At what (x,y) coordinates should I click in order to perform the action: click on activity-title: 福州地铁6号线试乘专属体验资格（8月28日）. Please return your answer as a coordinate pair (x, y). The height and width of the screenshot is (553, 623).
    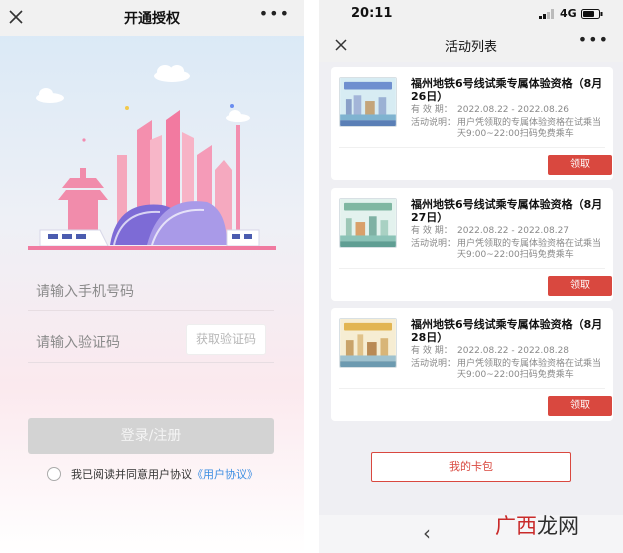
    Looking at the image, I should click on (507, 331).